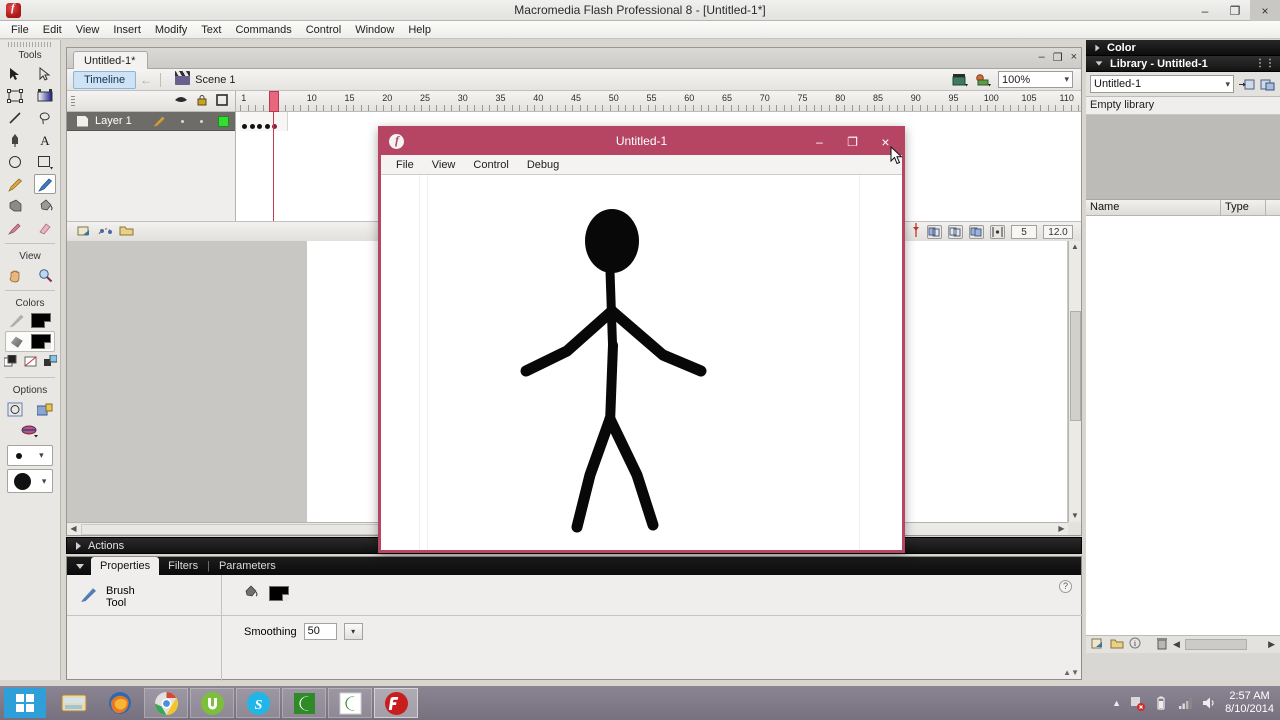 The height and width of the screenshot is (720, 1280). Describe the element at coordinates (211, 30) in the screenshot. I see `menu-text: Text` at that location.